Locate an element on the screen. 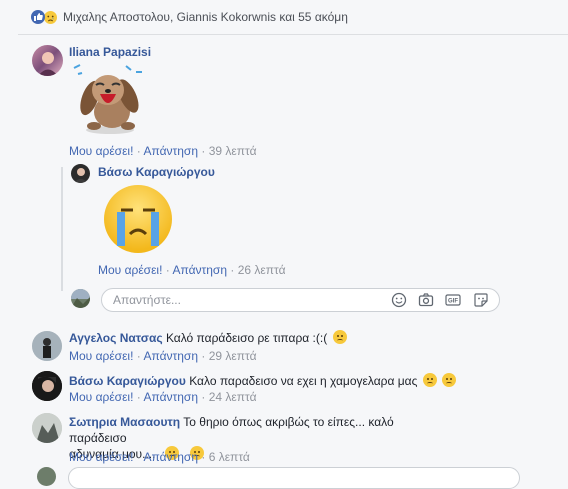 This screenshot has height=489, width=568. comment-actions: Μου αρέσει! · Απάντηση · 29 λεπτά is located at coordinates (163, 356).